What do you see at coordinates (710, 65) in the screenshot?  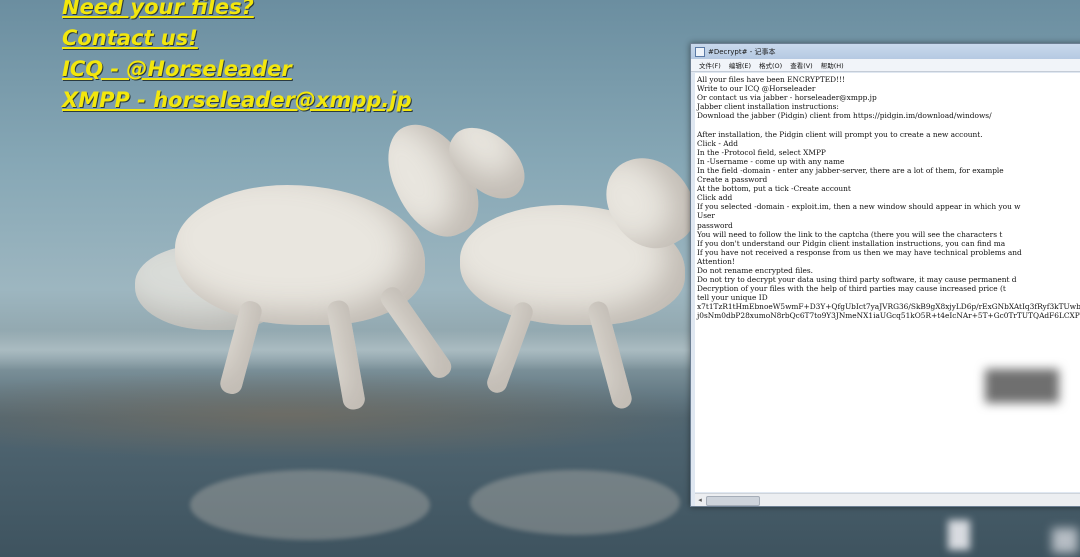 I see `menu-file: 文件(F)` at bounding box center [710, 65].